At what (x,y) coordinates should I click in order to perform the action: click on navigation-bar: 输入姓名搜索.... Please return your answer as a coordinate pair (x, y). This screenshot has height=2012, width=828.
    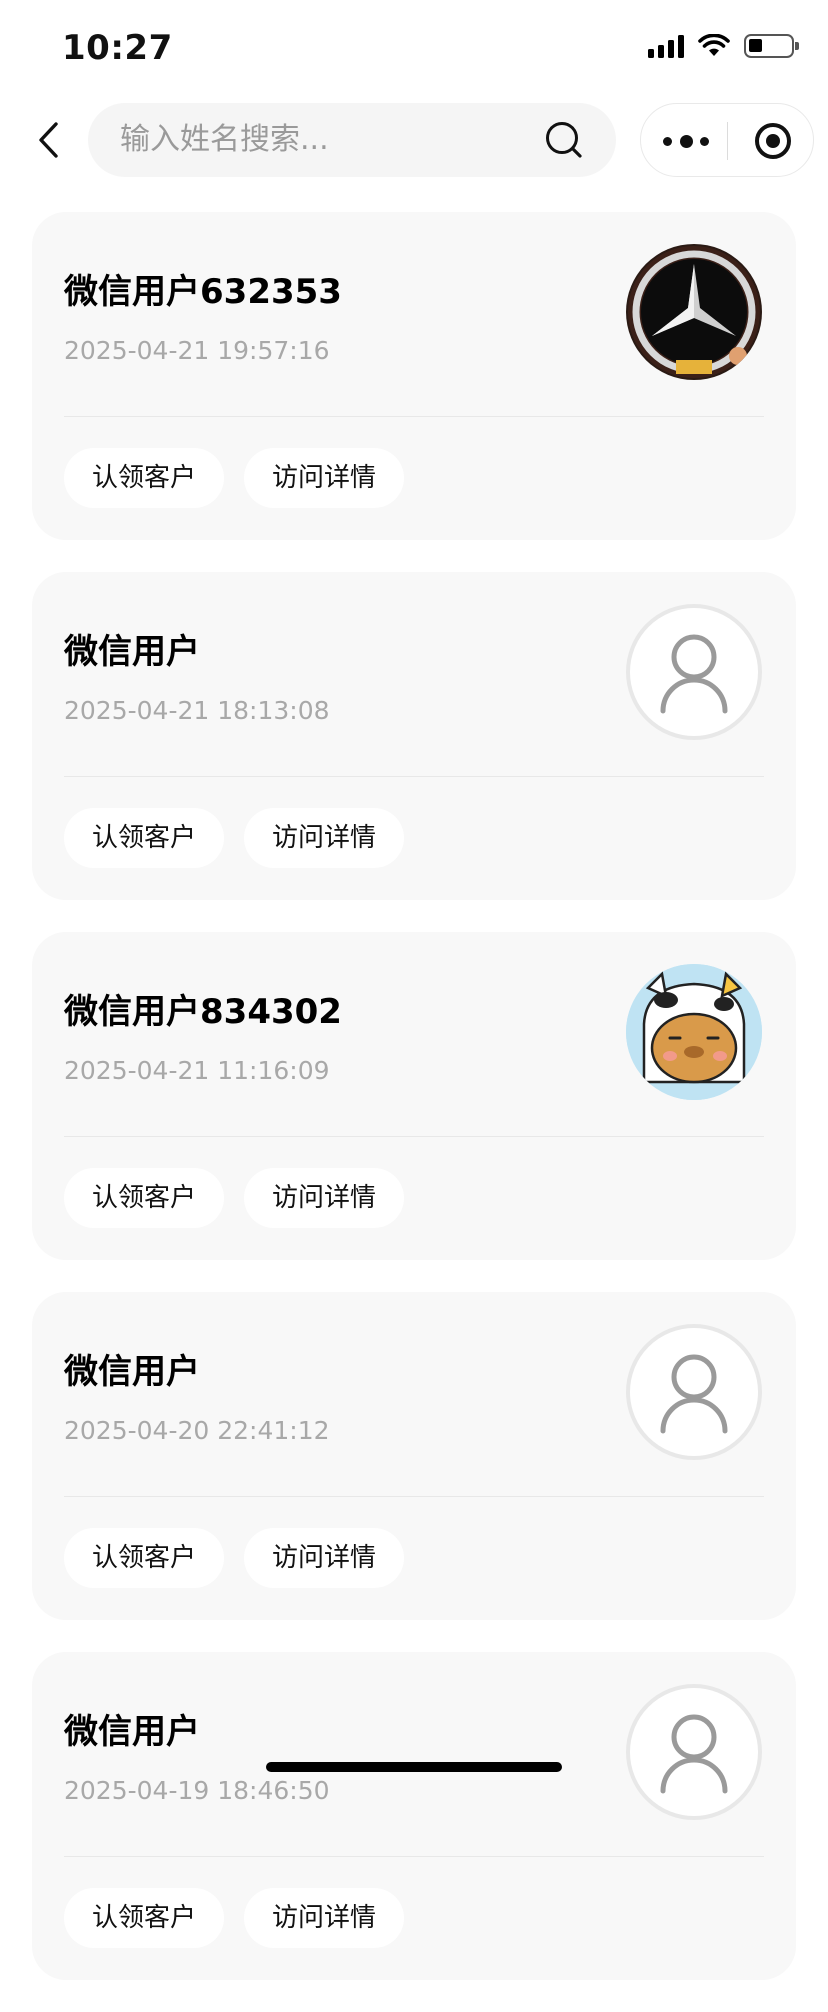
    Looking at the image, I should click on (414, 140).